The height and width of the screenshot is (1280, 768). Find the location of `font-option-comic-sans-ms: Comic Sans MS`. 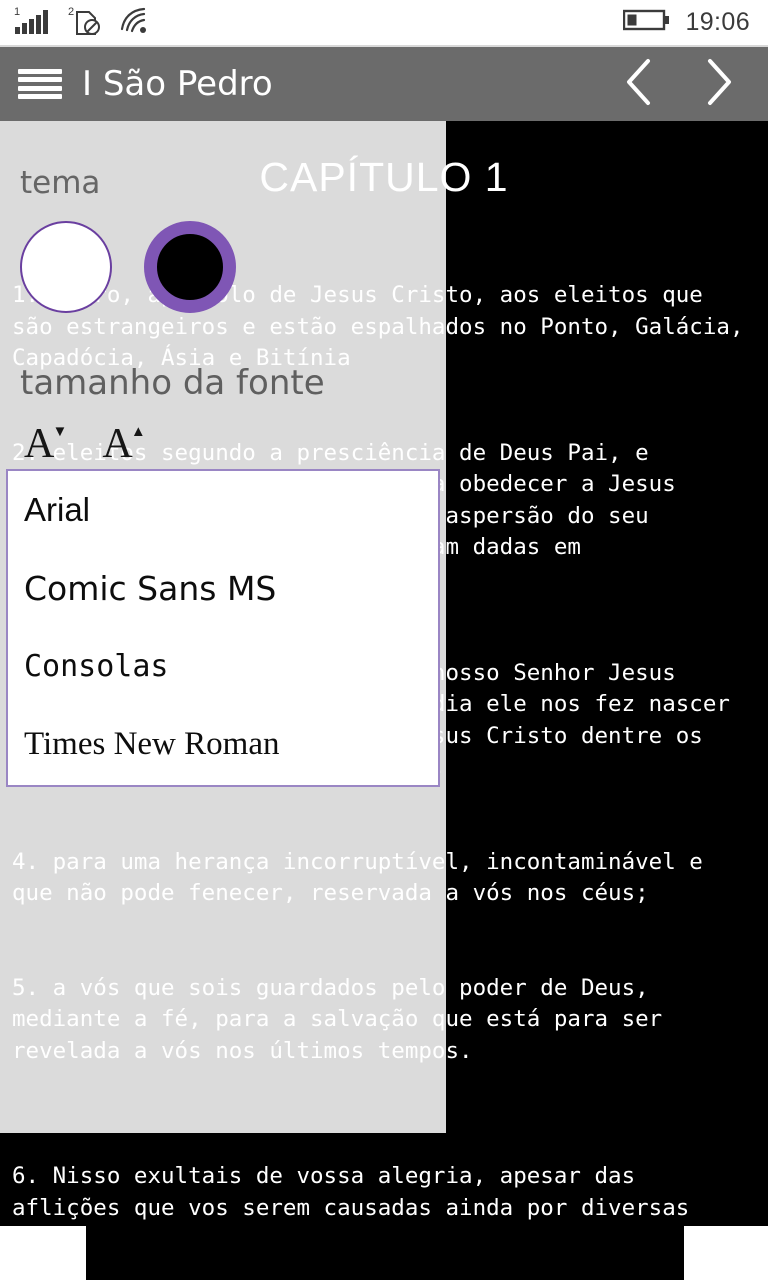

font-option-comic-sans-ms: Comic Sans MS is located at coordinates (223, 588).